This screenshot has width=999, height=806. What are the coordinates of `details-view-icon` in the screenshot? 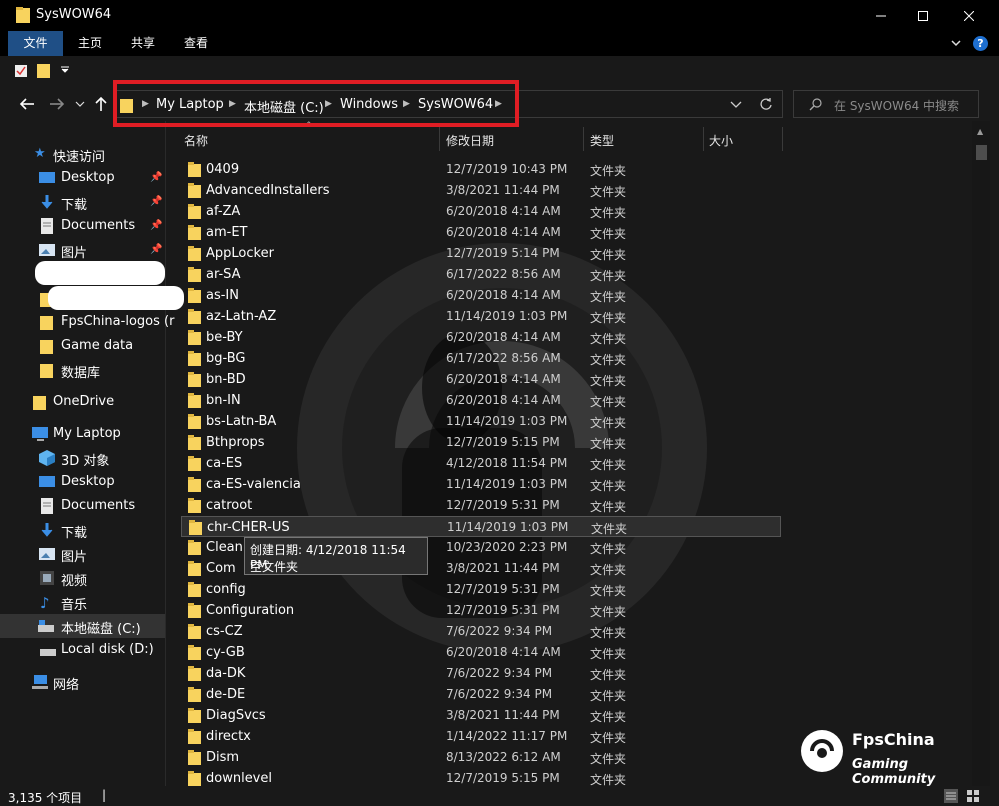 It's located at (951, 796).